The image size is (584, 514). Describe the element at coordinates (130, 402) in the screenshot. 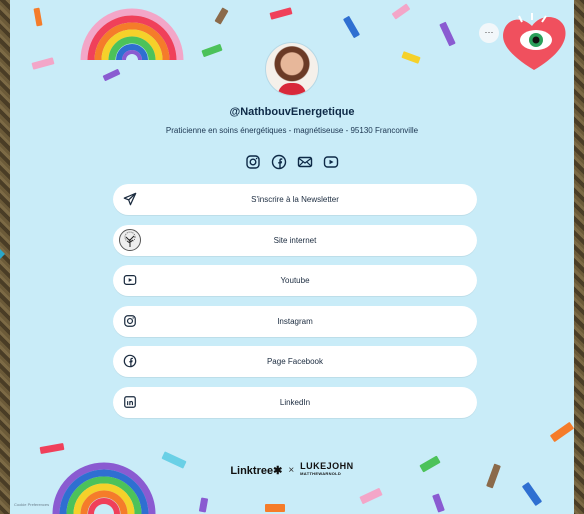

I see `linkedin-icon` at that location.